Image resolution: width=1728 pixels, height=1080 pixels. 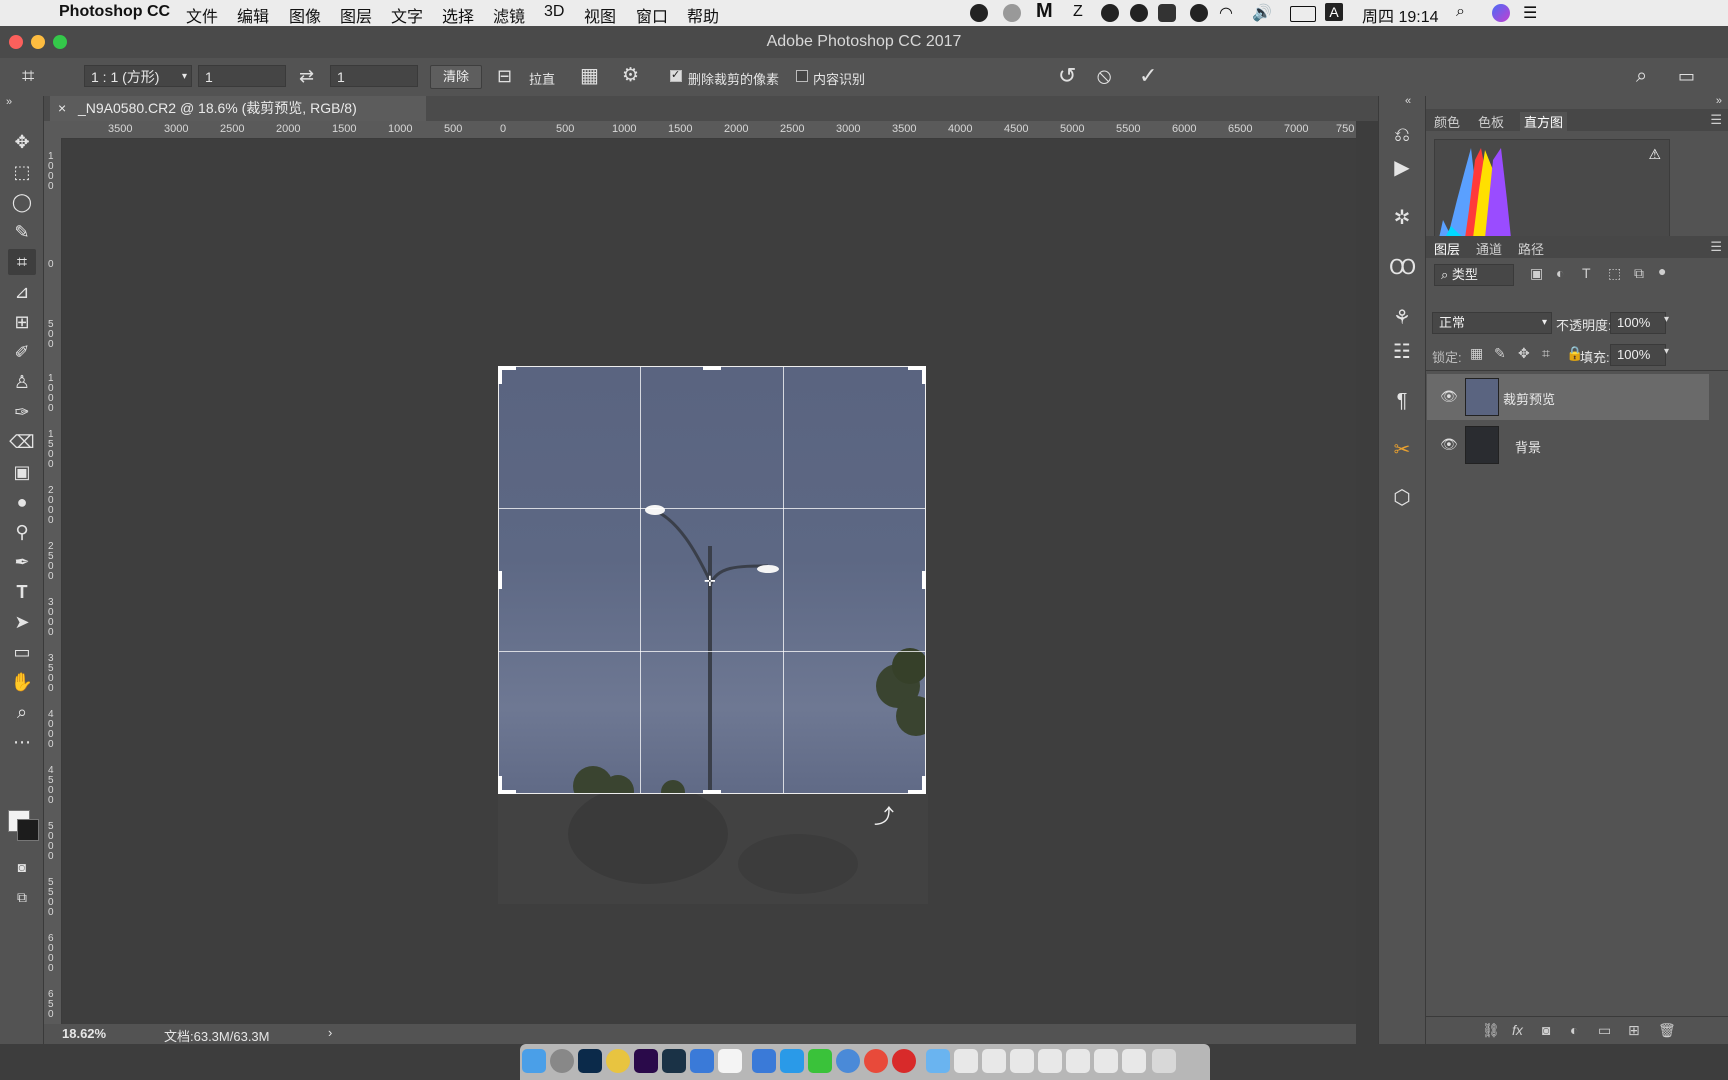 What do you see at coordinates (979, 13) in the screenshot?
I see `record-icon` at bounding box center [979, 13].